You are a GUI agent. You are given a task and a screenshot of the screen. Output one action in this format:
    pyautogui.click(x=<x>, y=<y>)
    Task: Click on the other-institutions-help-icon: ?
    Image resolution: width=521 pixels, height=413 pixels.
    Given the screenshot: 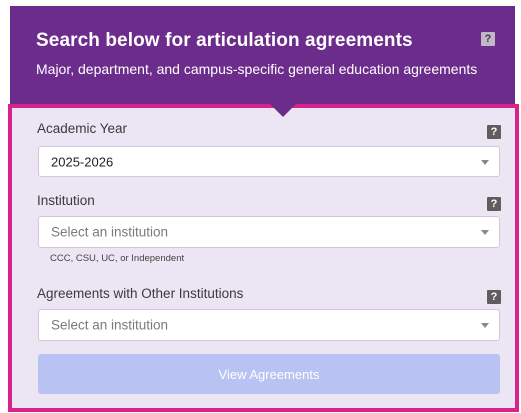 What is the action you would take?
    pyautogui.click(x=494, y=297)
    